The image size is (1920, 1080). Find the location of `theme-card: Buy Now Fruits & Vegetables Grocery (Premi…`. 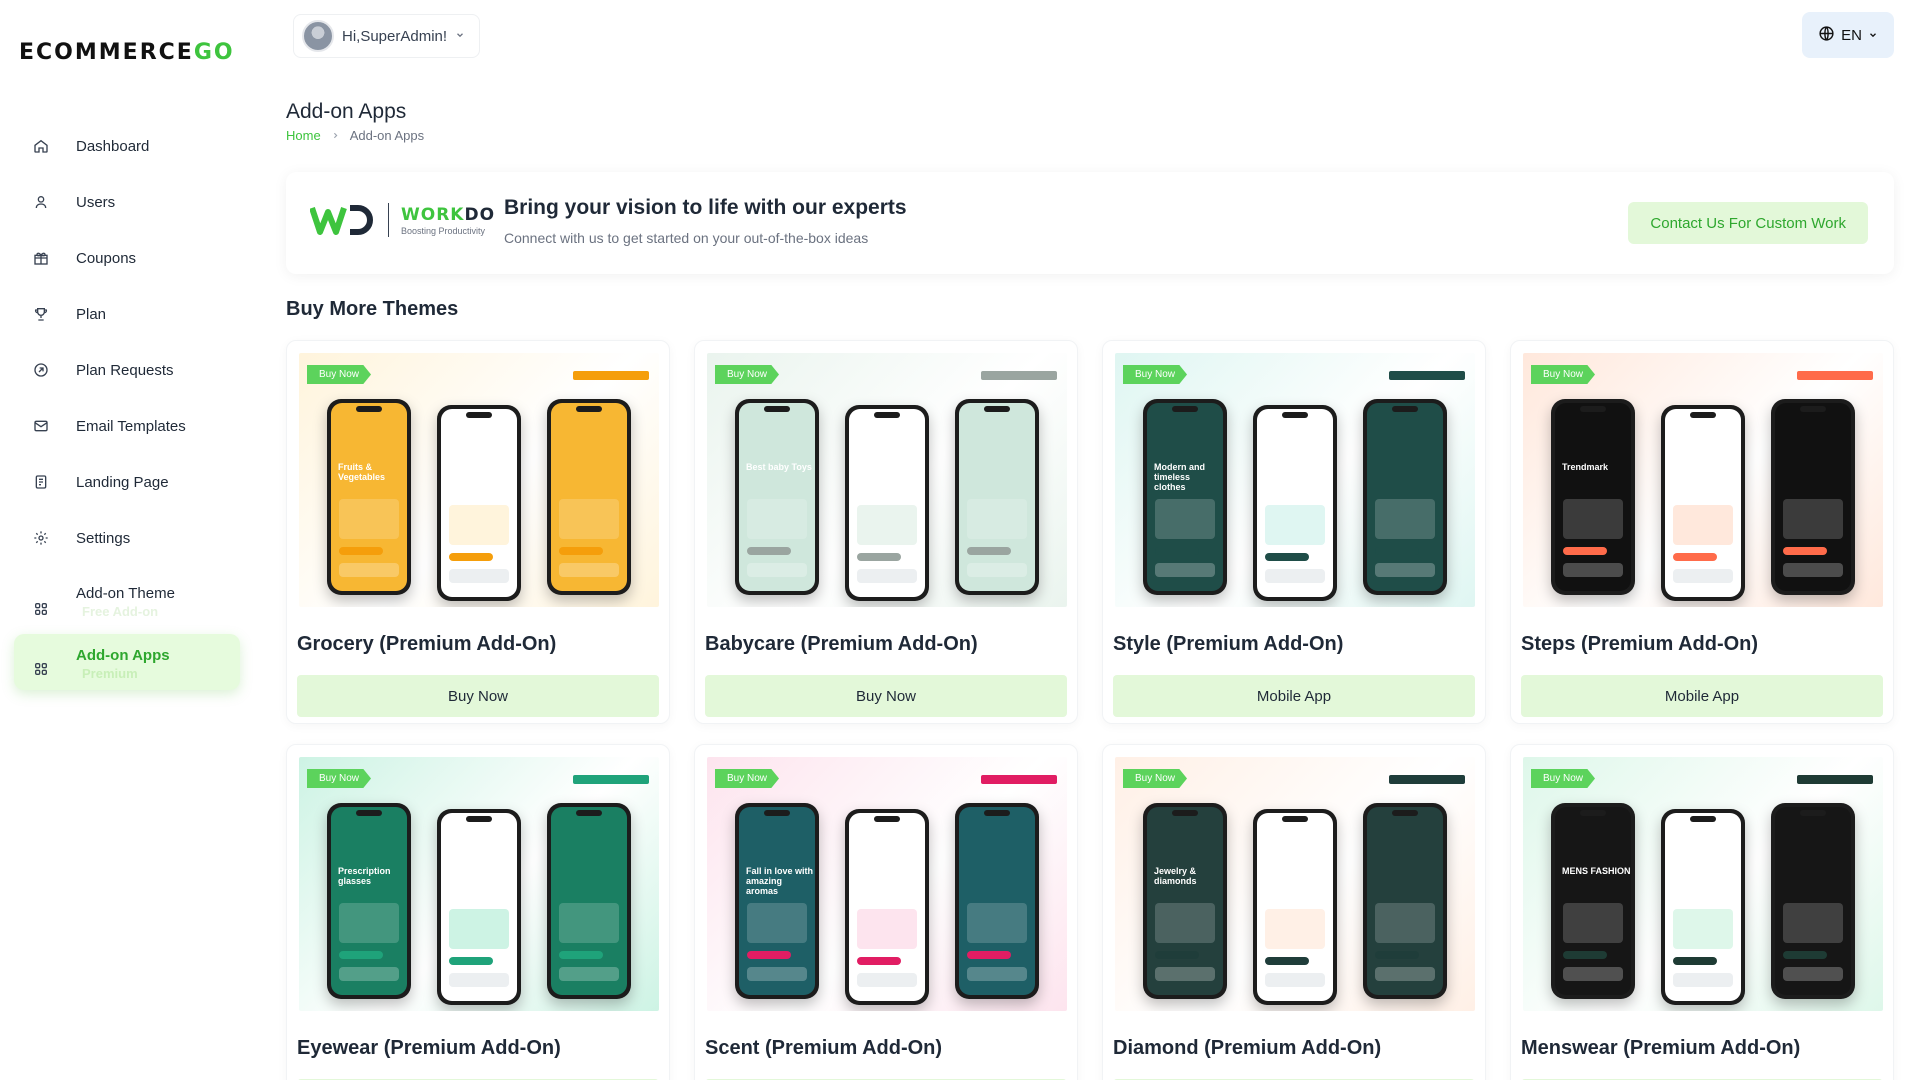

theme-card: Buy Now Fruits & Vegetables Grocery (Premi… is located at coordinates (478, 532).